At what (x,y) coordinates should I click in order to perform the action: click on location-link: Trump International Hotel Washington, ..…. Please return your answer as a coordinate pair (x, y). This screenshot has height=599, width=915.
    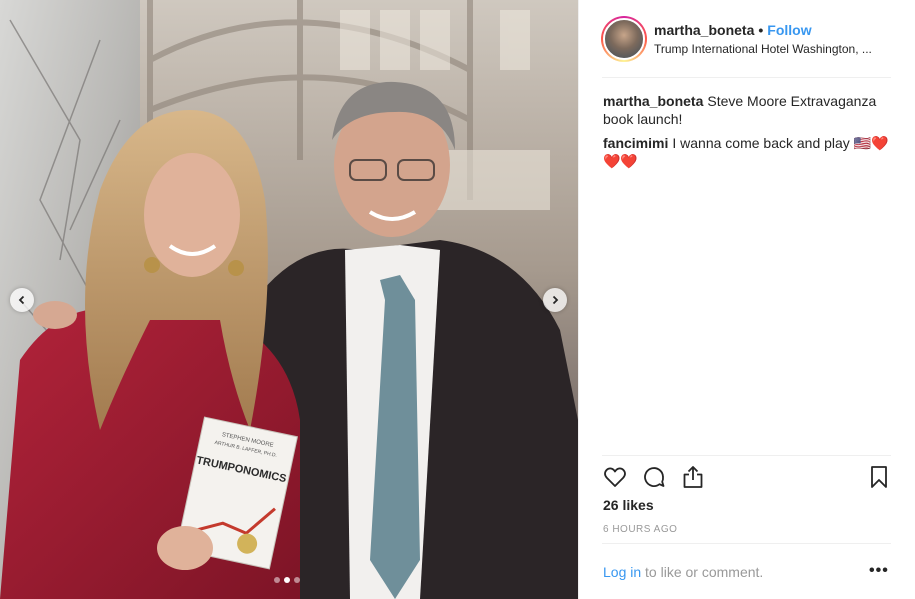
    Looking at the image, I should click on (771, 49).